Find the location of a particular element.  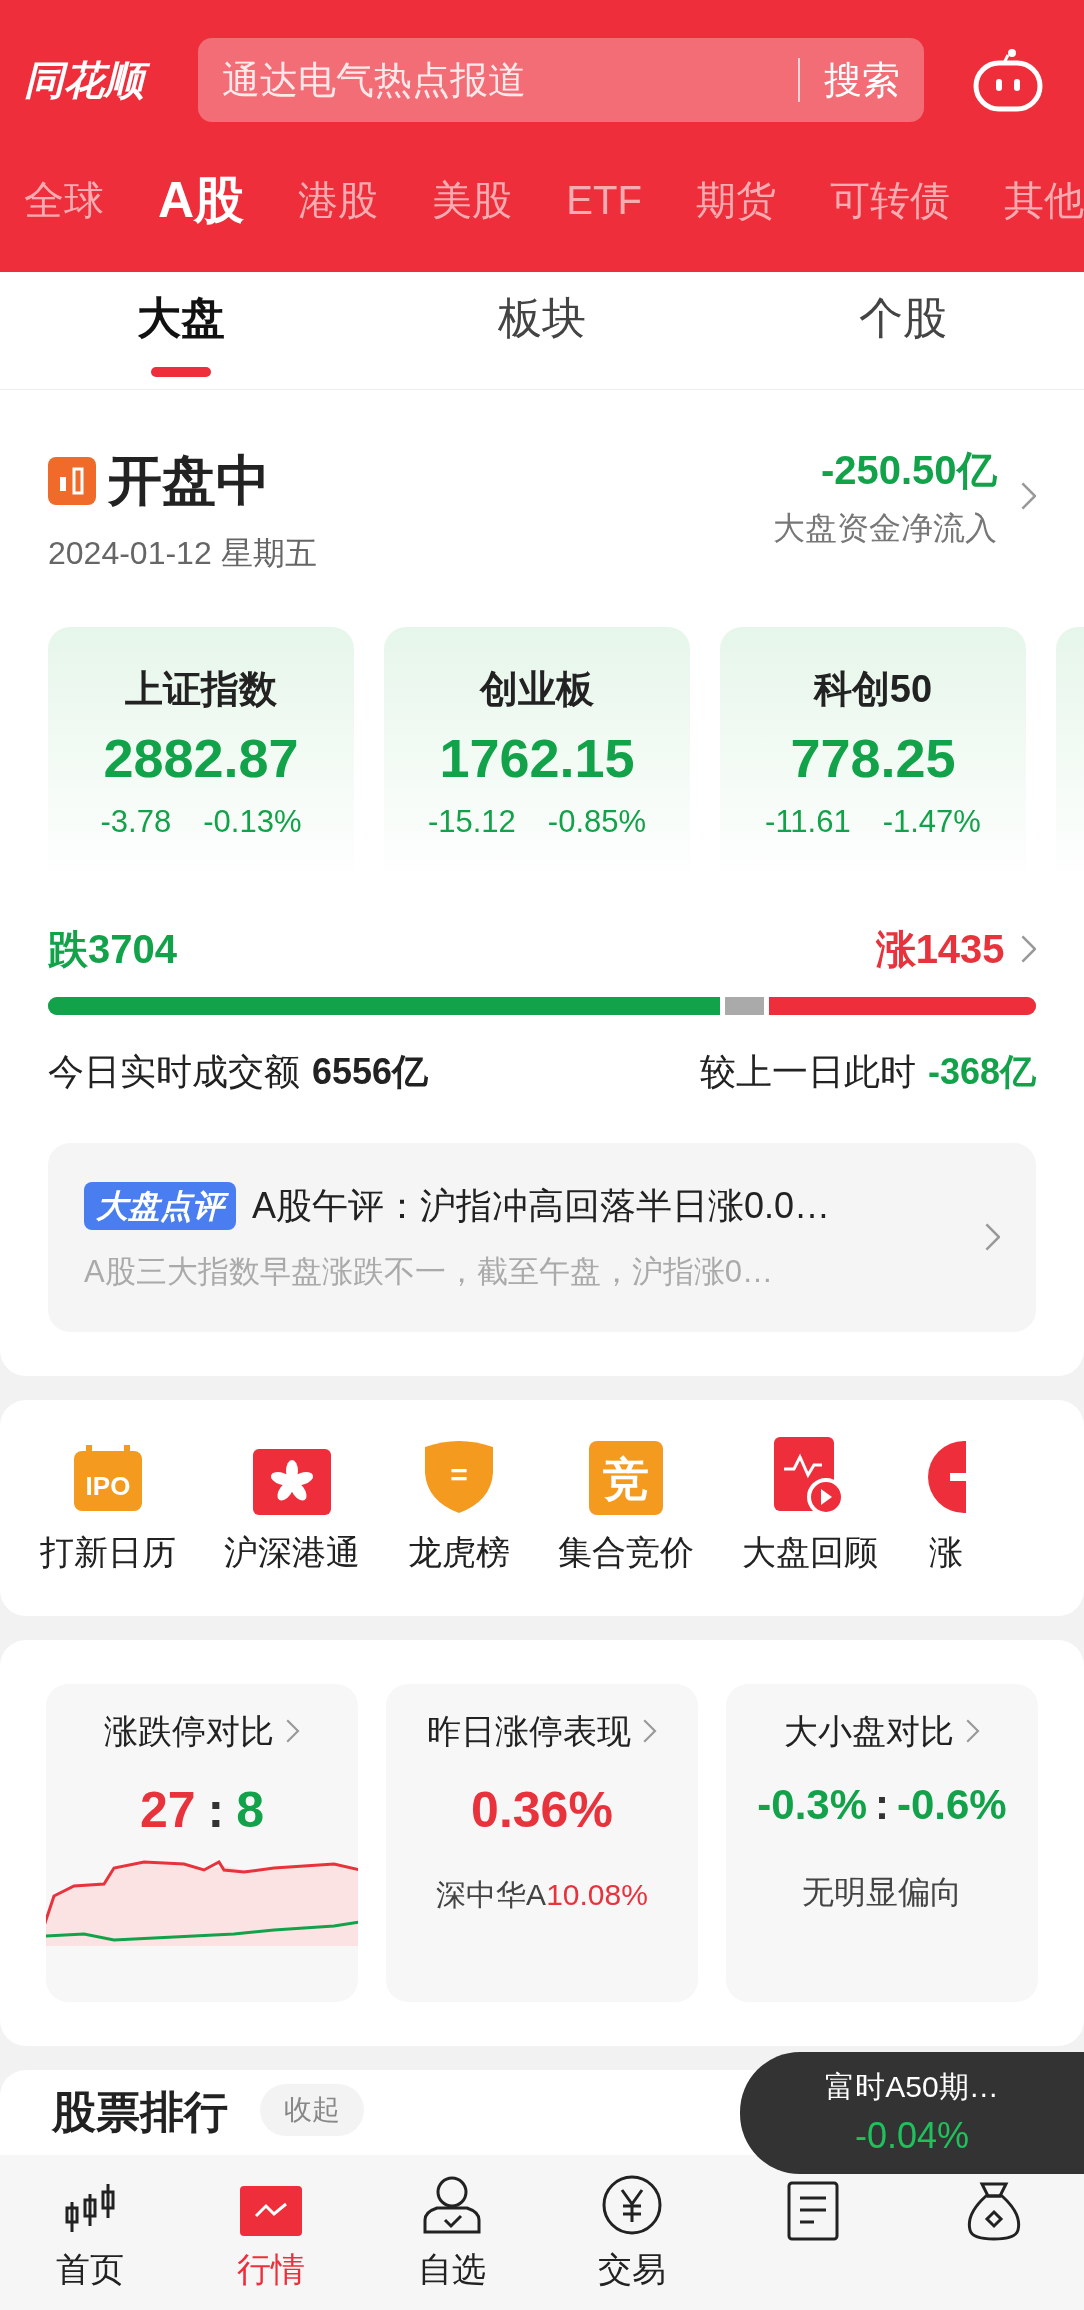

nav-item: 交易 is located at coordinates (632, 2232).